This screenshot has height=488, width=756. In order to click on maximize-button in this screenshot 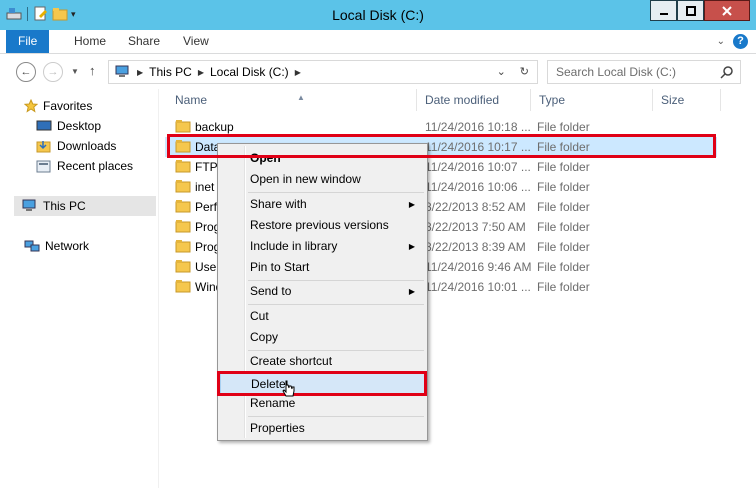, I will do `click(690, 10)`.